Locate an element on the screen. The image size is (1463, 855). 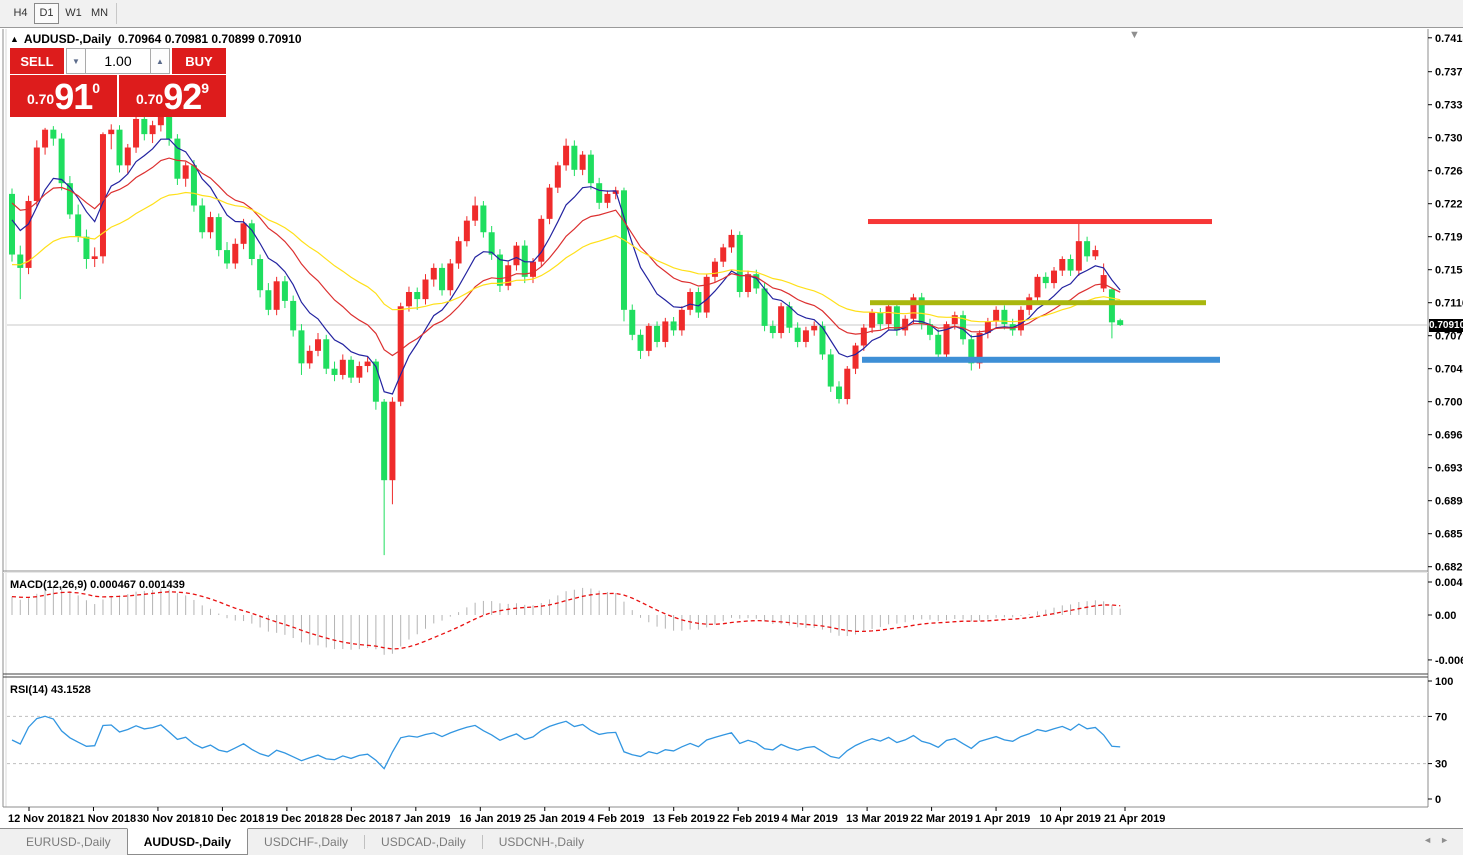
macd-values: 0.000467 0.001439 is located at coordinates (137, 585).